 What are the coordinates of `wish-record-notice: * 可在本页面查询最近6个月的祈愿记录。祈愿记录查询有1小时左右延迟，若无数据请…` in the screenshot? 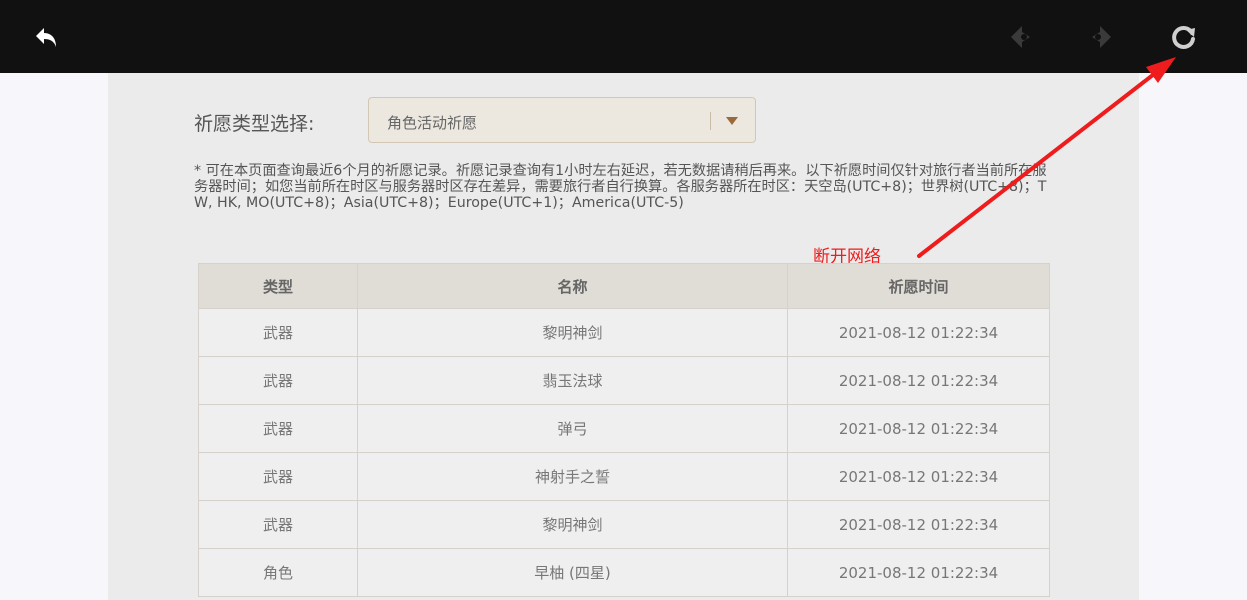 It's located at (620, 187).